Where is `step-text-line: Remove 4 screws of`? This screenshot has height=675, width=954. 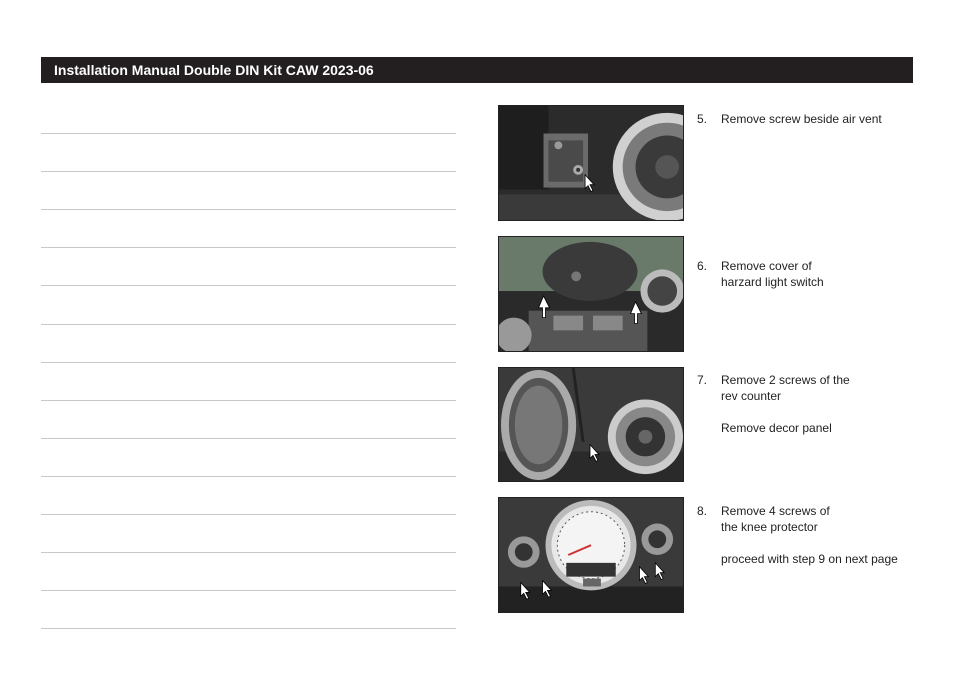 step-text-line: Remove 4 screws of is located at coordinates (775, 511).